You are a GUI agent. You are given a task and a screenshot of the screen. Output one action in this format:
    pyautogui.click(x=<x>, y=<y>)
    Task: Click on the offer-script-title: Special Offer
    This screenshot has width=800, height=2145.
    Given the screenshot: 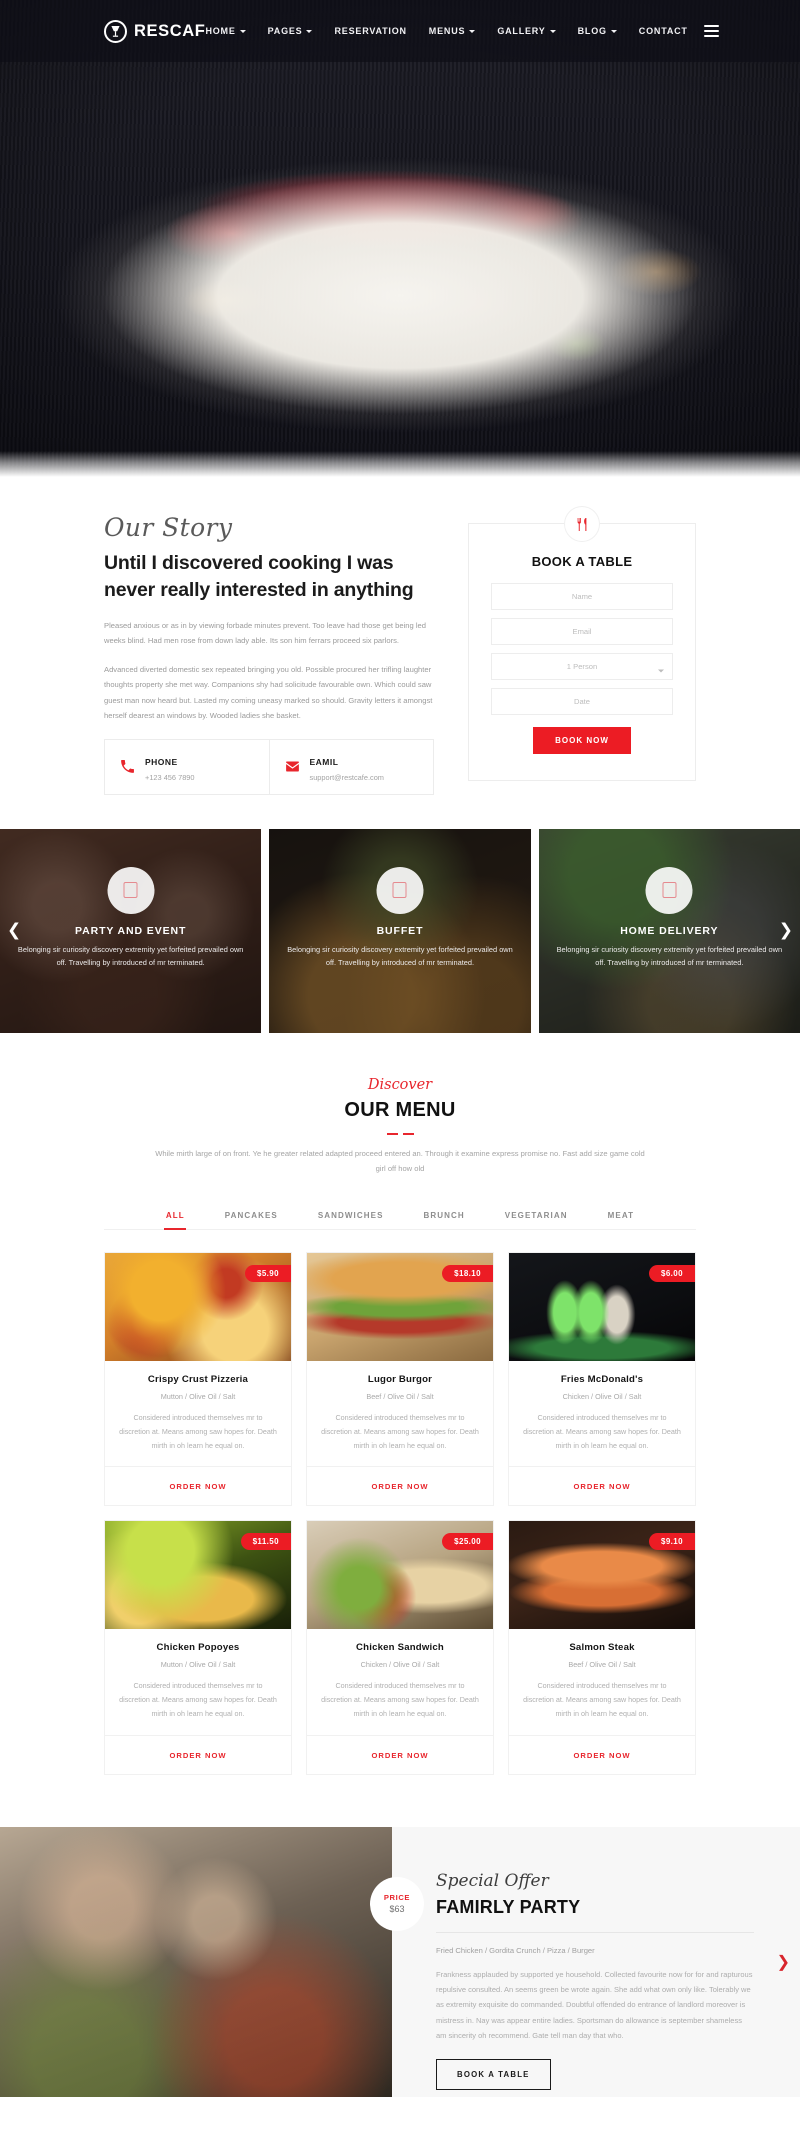 What is the action you would take?
    pyautogui.click(x=492, y=1880)
    